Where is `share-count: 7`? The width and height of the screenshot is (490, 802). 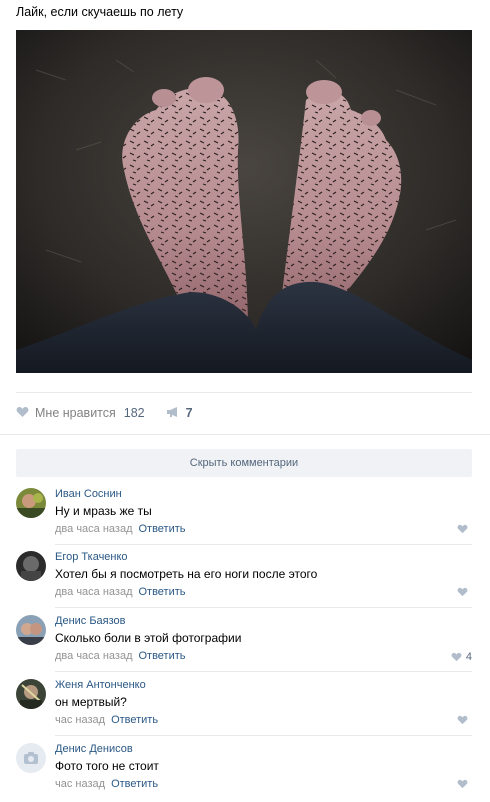 share-count: 7 is located at coordinates (189, 413).